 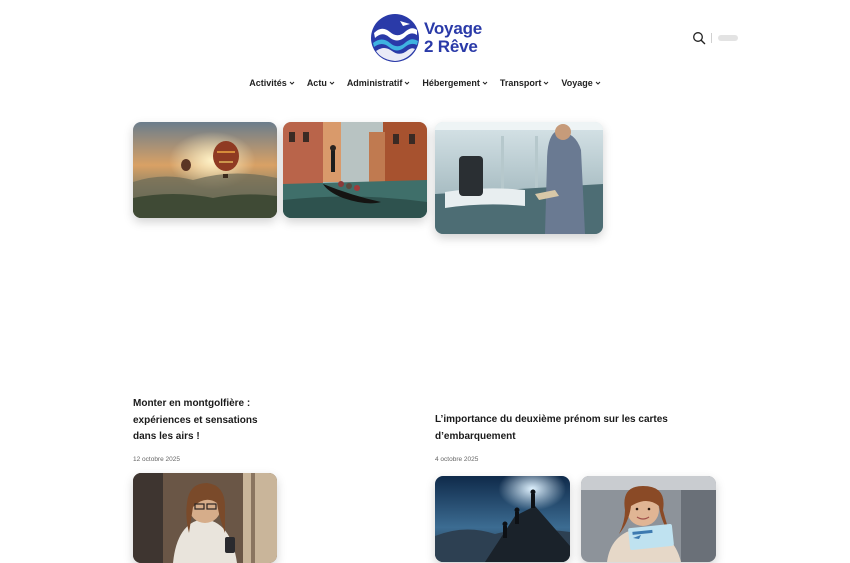 I want to click on nav-item-voyage: Voyage, so click(x=581, y=83).